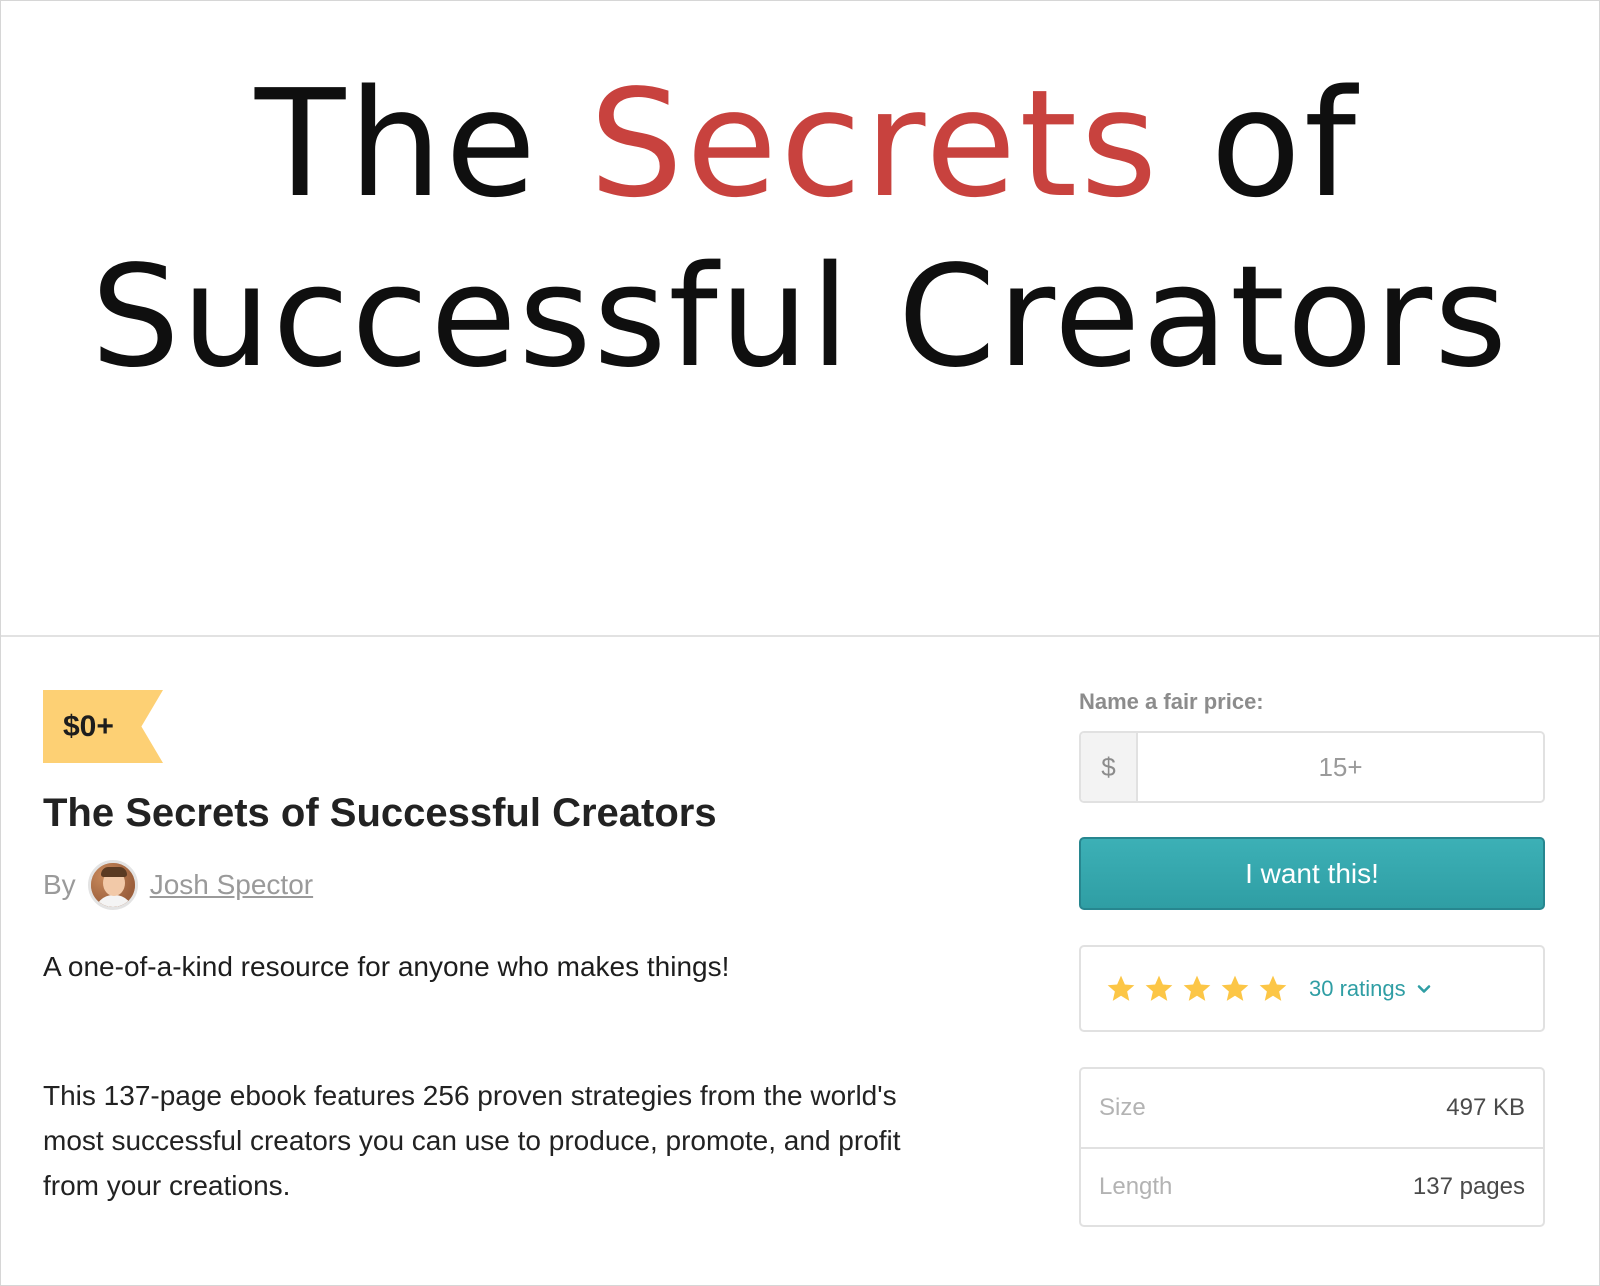 Image resolution: width=1600 pixels, height=1286 pixels. I want to click on price-field: $, so click(1312, 767).